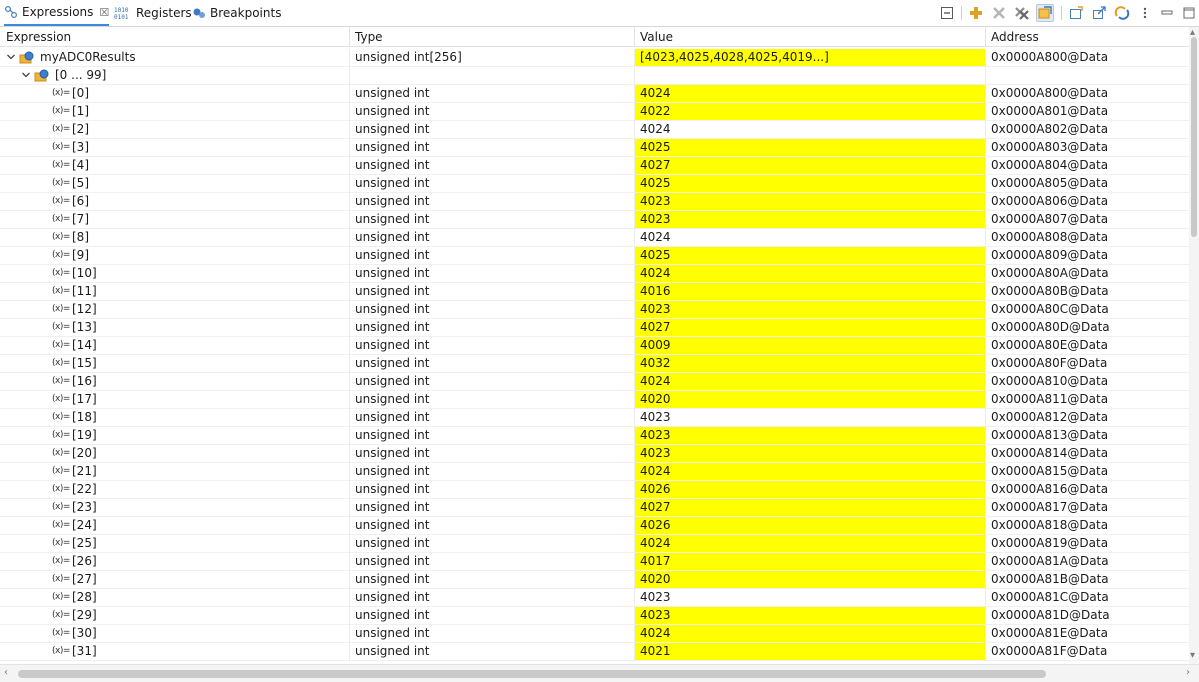 This screenshot has width=1199, height=682. I want to click on minimize-view-icon, so click(947, 13).